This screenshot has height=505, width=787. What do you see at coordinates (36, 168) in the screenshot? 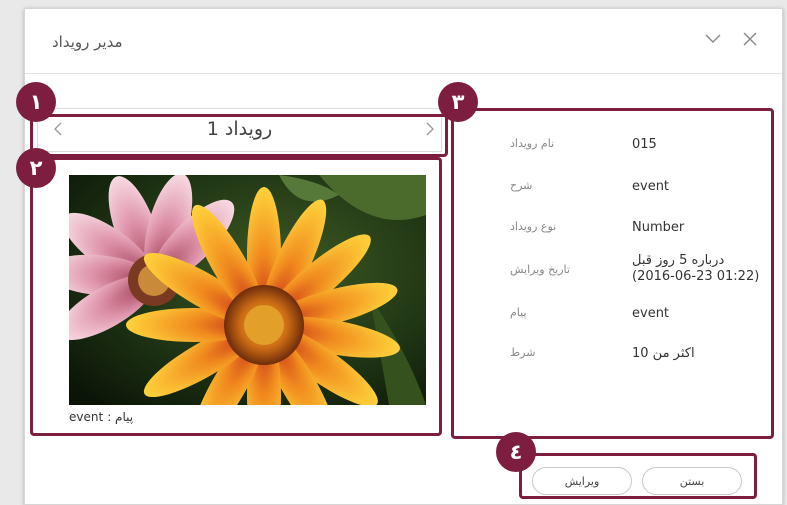
I see `marker-2: ٢` at bounding box center [36, 168].